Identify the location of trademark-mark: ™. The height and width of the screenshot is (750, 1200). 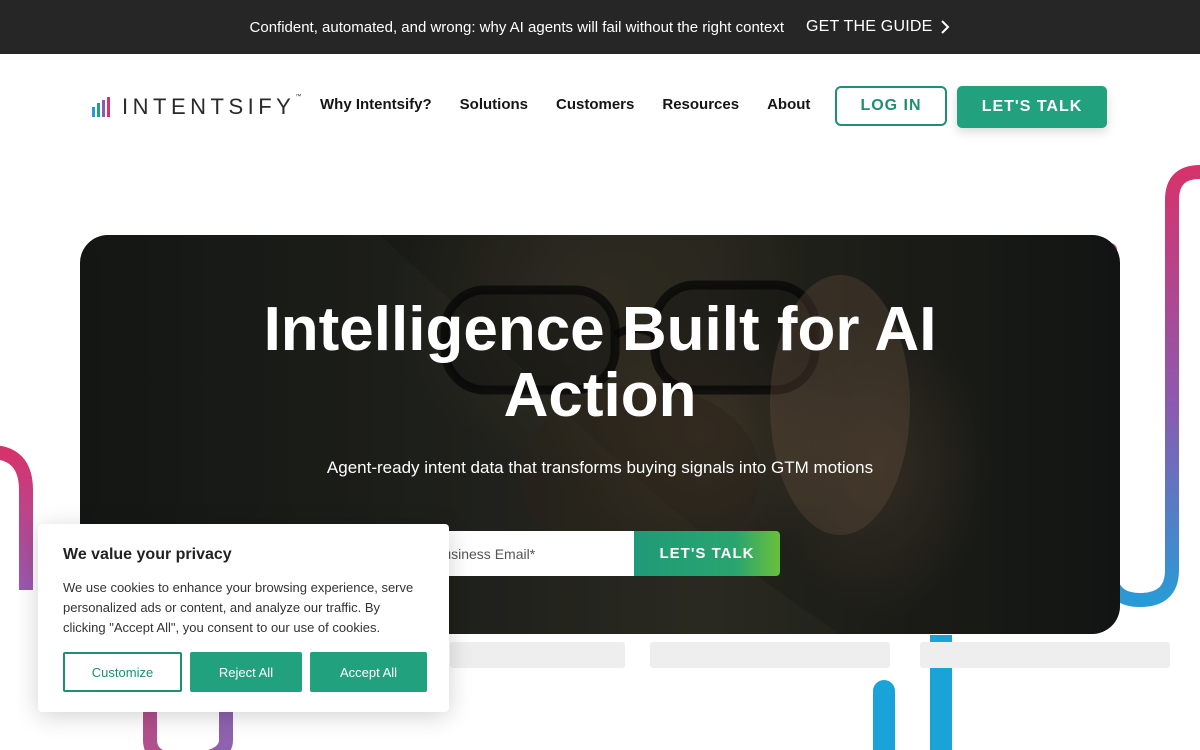
(298, 97).